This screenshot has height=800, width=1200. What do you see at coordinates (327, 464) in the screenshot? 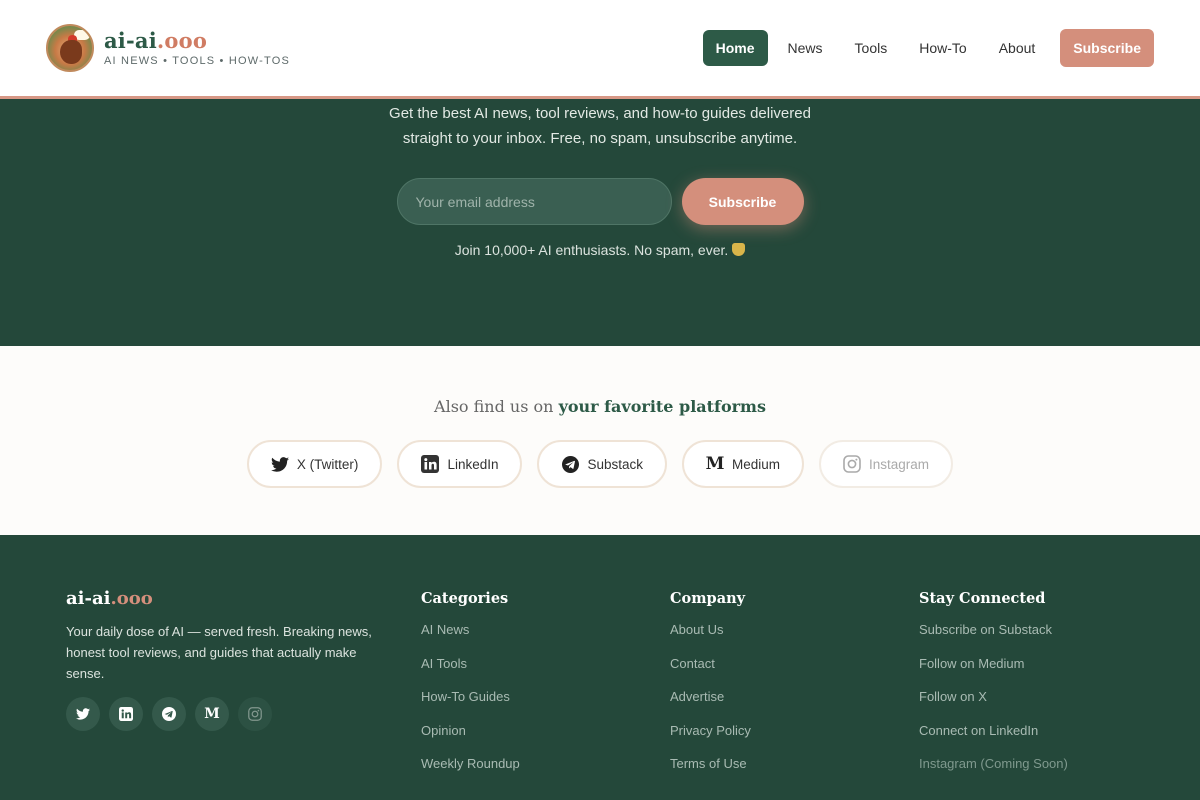
I see `platform-x-label: X (Twitter)` at bounding box center [327, 464].